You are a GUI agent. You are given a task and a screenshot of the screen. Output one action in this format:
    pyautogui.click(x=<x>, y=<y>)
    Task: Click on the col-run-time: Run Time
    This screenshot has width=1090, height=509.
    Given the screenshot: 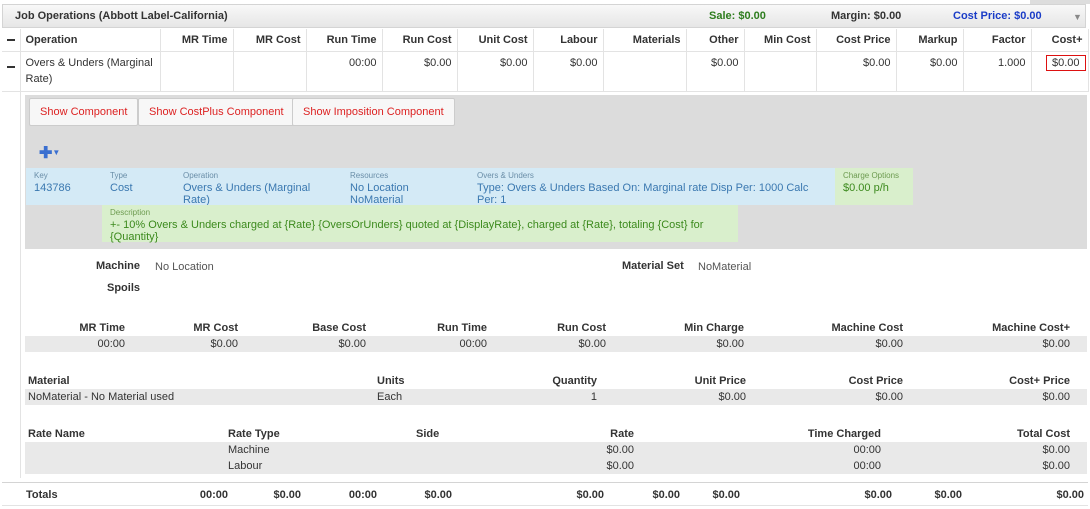 What is the action you would take?
    pyautogui.click(x=344, y=40)
    